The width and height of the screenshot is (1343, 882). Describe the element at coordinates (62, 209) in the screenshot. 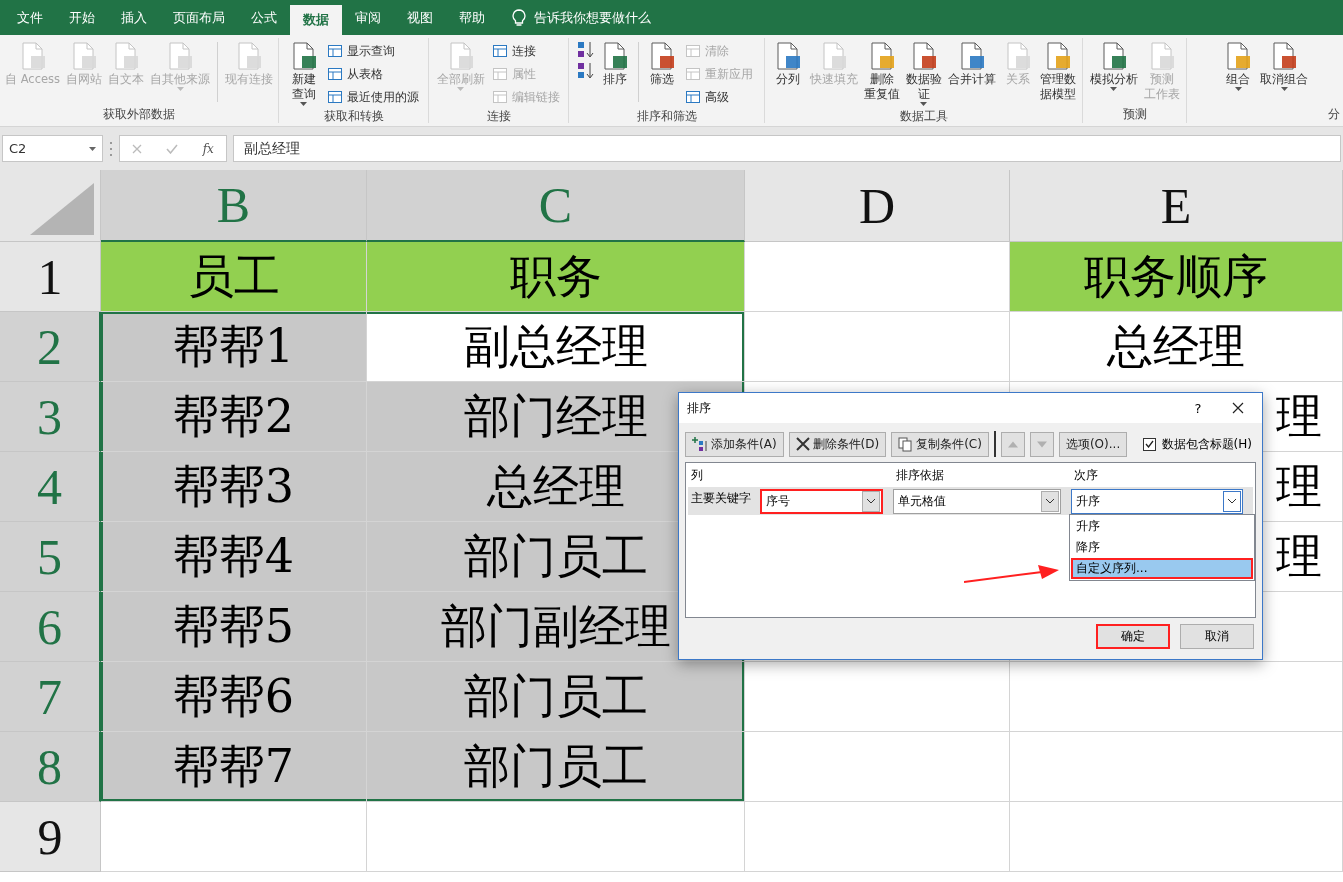

I see `select-all-icon` at that location.